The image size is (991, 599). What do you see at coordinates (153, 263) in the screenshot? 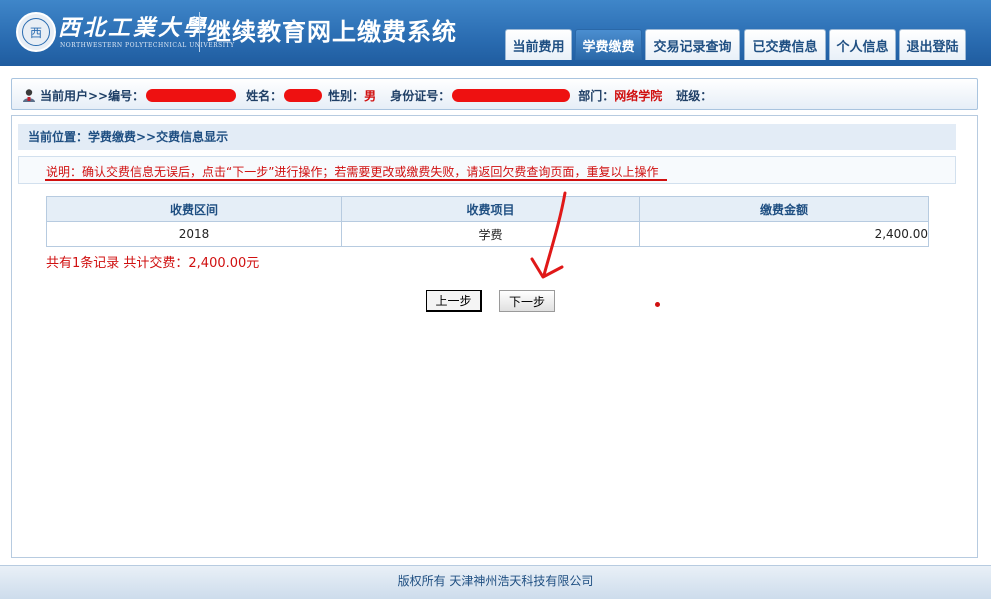
I see `summary-text: 共有1条记录 共计交费：2,400.00元` at bounding box center [153, 263].